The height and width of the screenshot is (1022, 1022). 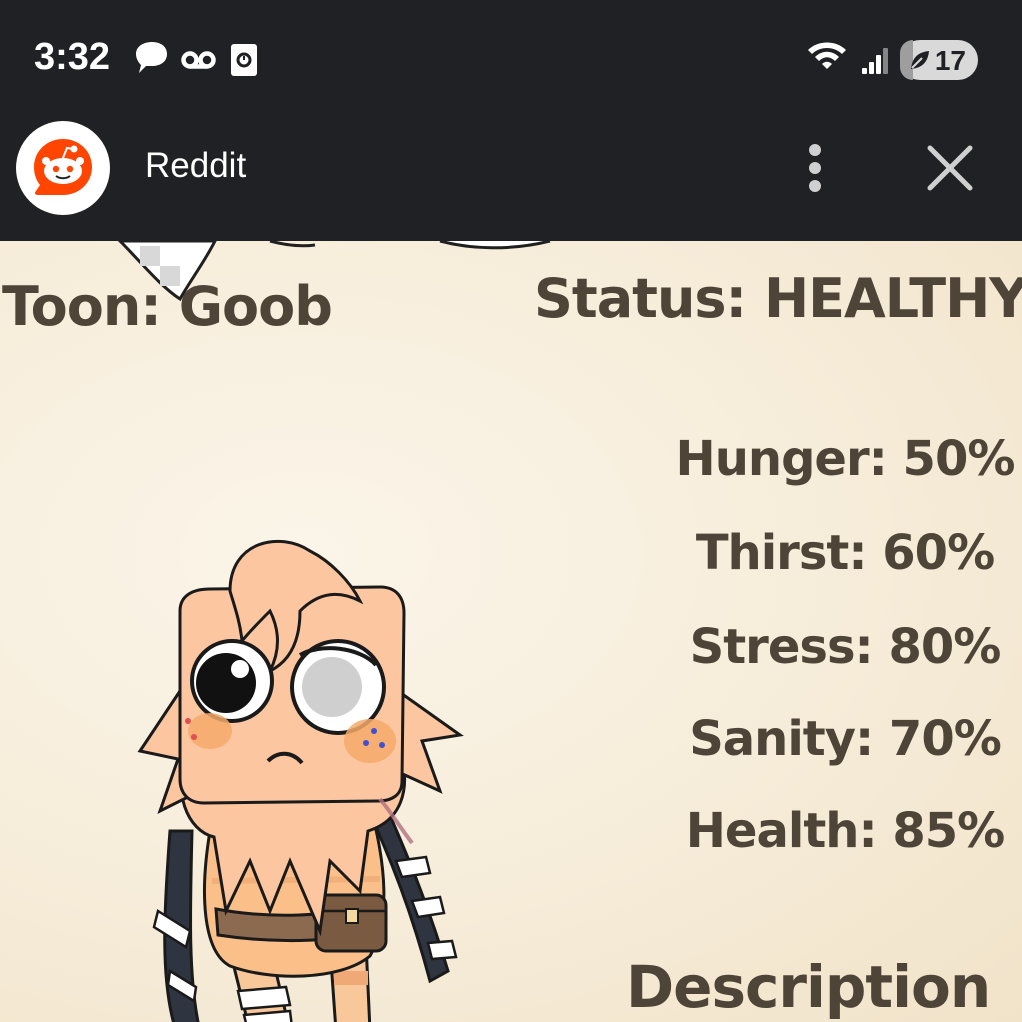 What do you see at coordinates (845, 831) in the screenshot?
I see `stat-health: Health: 85%` at bounding box center [845, 831].